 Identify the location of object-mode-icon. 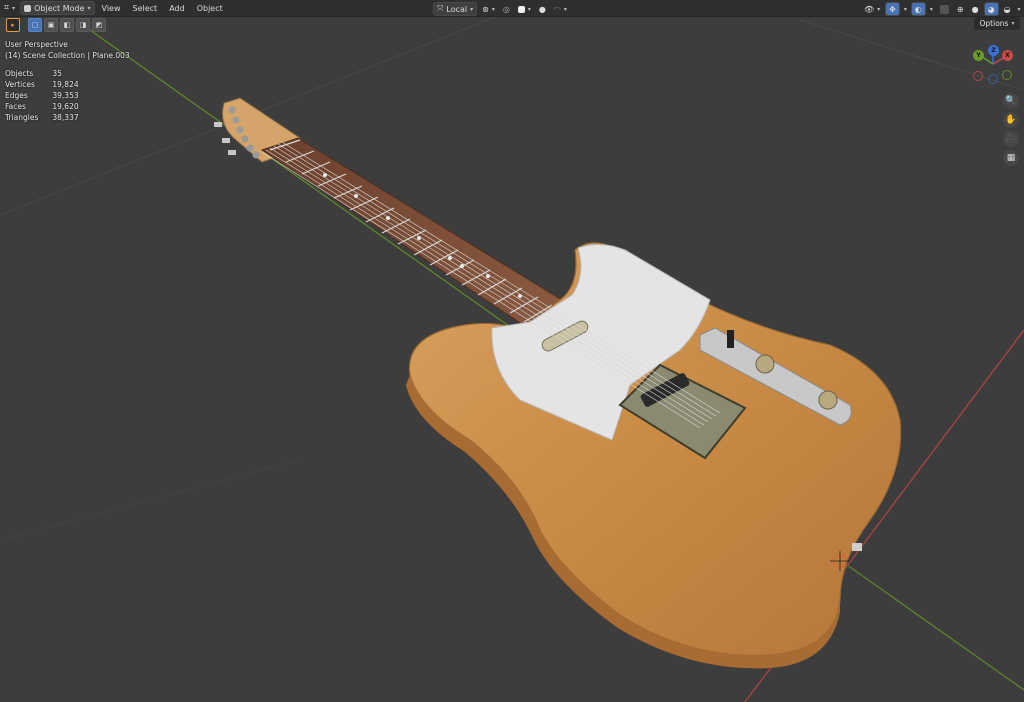
(28, 8).